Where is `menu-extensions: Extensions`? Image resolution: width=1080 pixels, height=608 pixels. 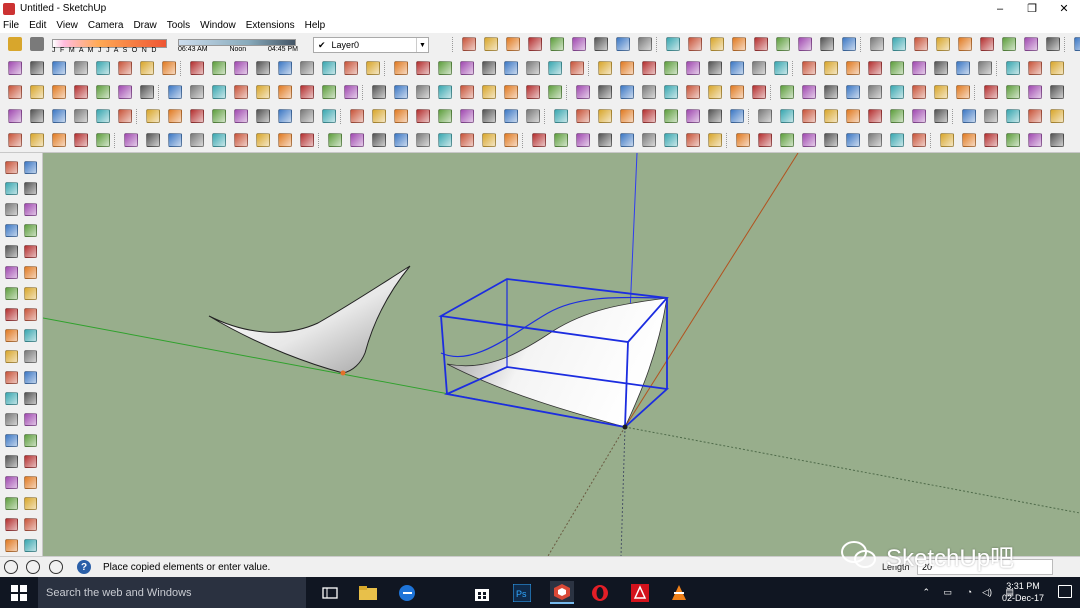 menu-extensions: Extensions is located at coordinates (270, 25).